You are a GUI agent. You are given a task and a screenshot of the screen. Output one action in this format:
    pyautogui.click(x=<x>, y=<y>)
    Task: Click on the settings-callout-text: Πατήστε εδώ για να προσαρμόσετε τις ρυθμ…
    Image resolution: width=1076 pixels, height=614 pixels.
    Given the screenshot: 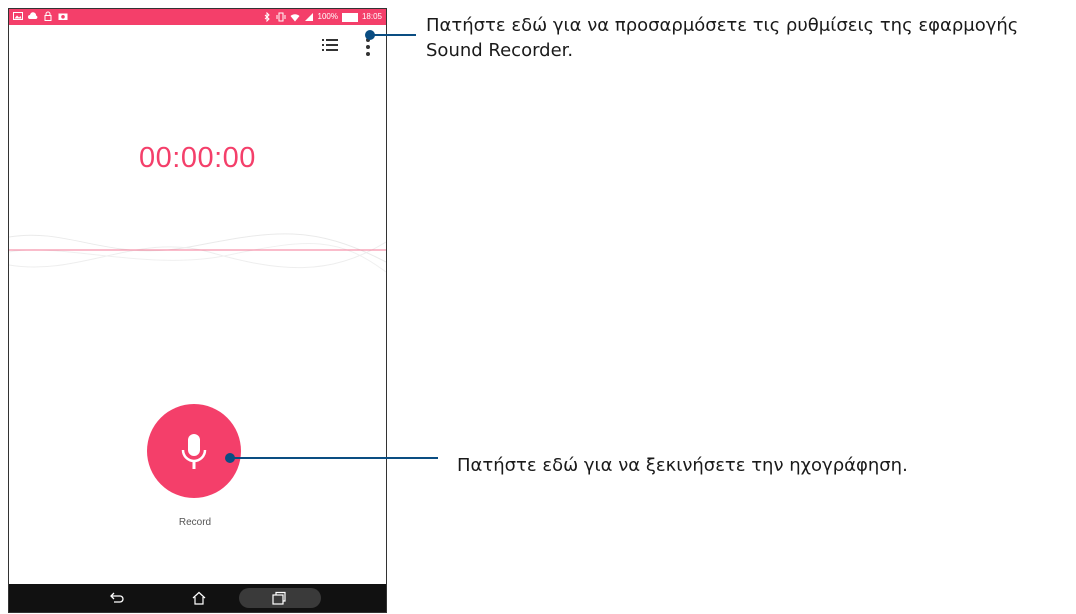 What is the action you would take?
    pyautogui.click(x=722, y=38)
    